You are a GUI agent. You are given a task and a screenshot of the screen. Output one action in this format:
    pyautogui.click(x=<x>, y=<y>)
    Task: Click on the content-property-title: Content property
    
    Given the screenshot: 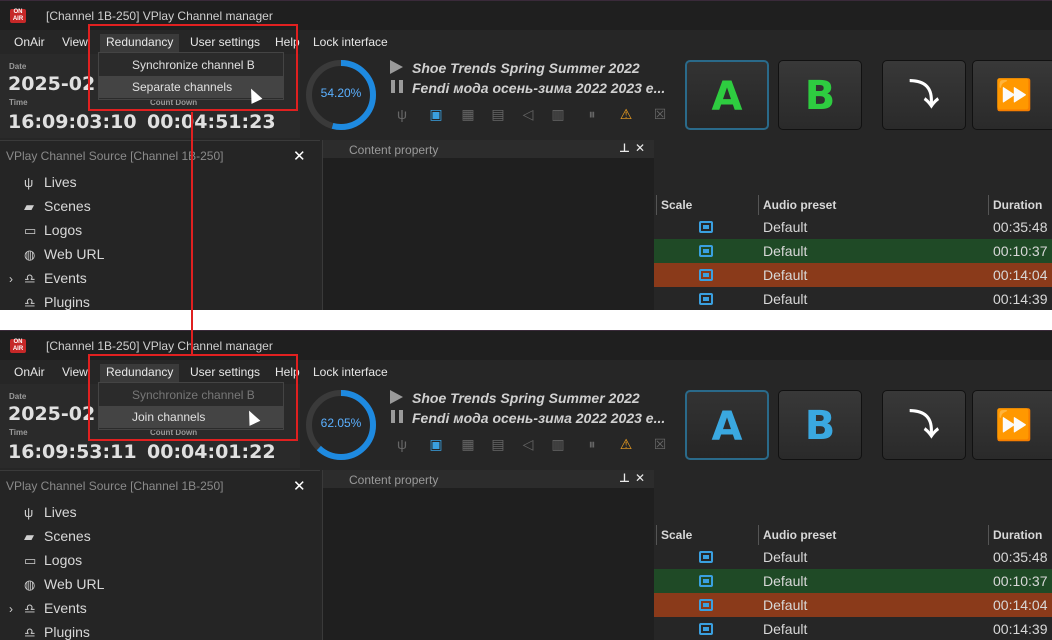 What is the action you would take?
    pyautogui.click(x=394, y=150)
    